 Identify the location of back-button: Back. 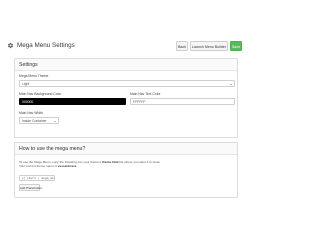
(182, 46).